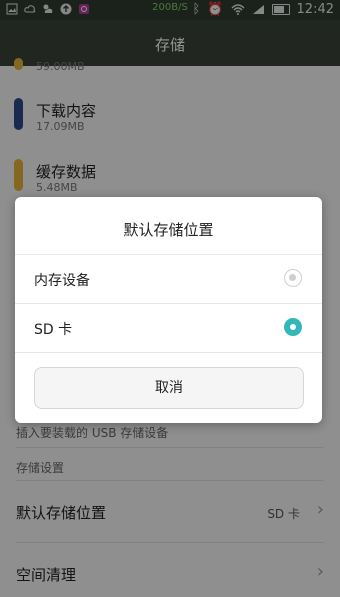 This screenshot has height=597, width=340. Describe the element at coordinates (168, 279) in the screenshot. I see `option-internal-storage: 内存设备` at that location.